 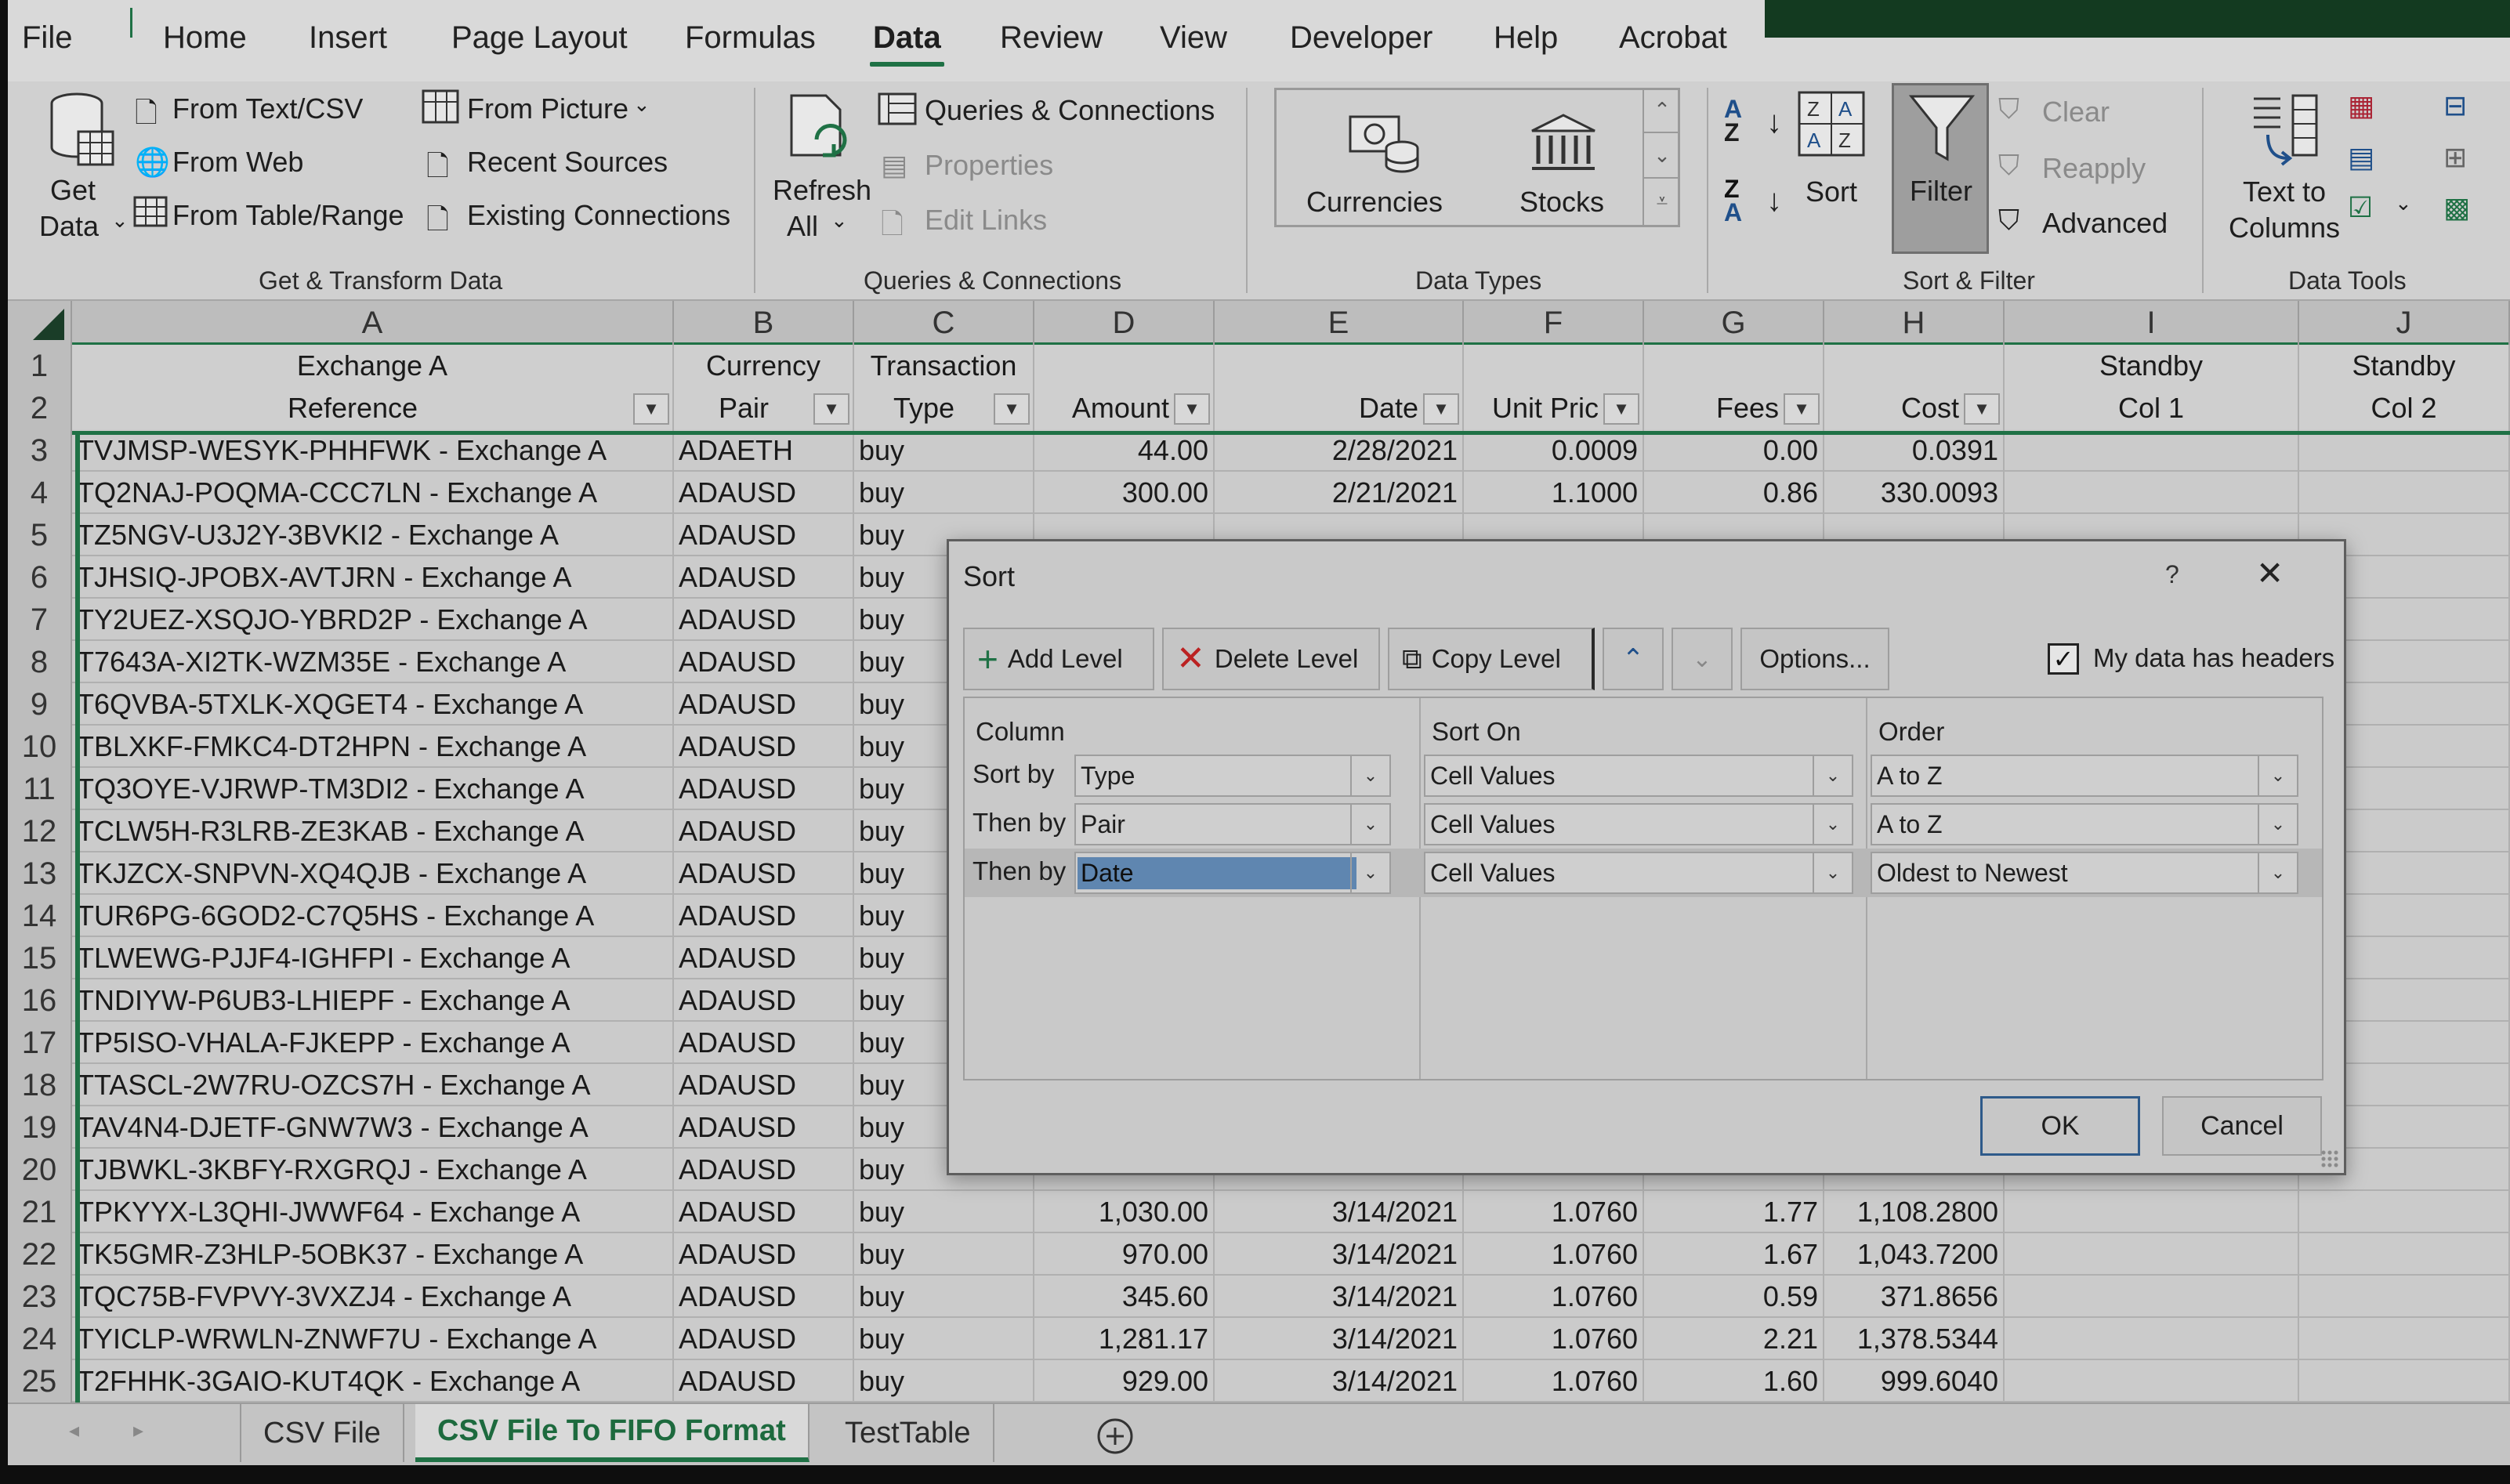 What do you see at coordinates (1554, 493) in the screenshot?
I see `cell-f: 1.1000` at bounding box center [1554, 493].